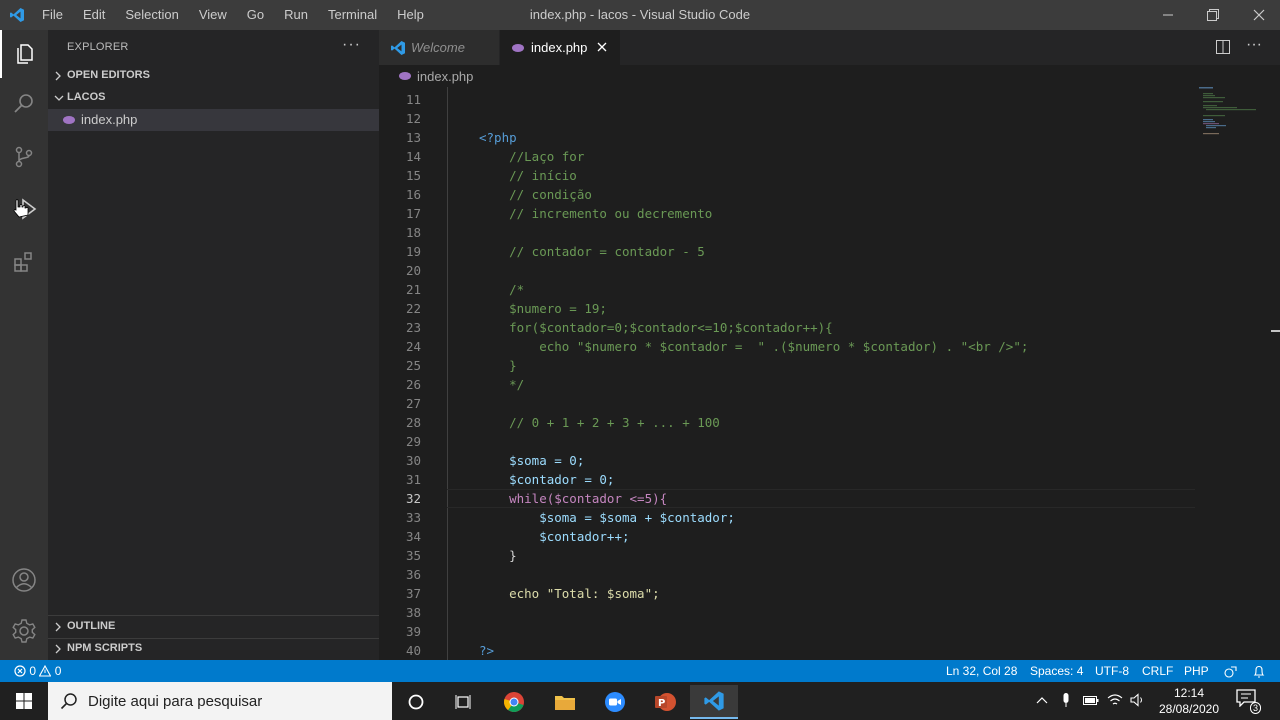 The image size is (1280, 720). I want to click on source-control-button, so click(24, 157).